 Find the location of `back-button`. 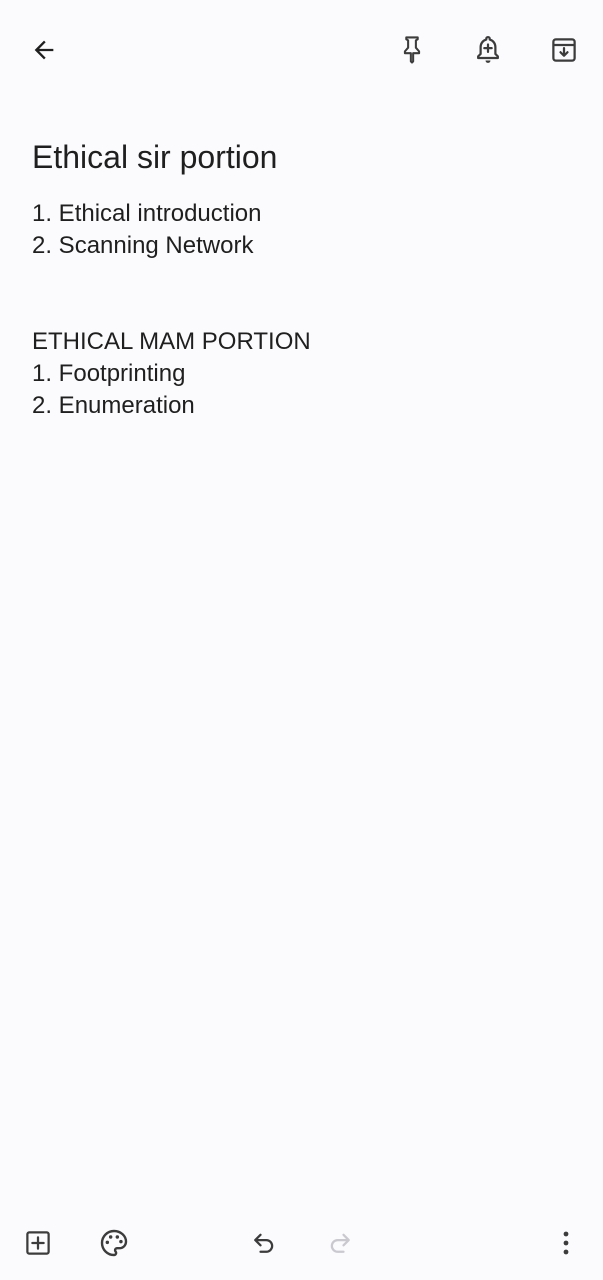

back-button is located at coordinates (44, 50).